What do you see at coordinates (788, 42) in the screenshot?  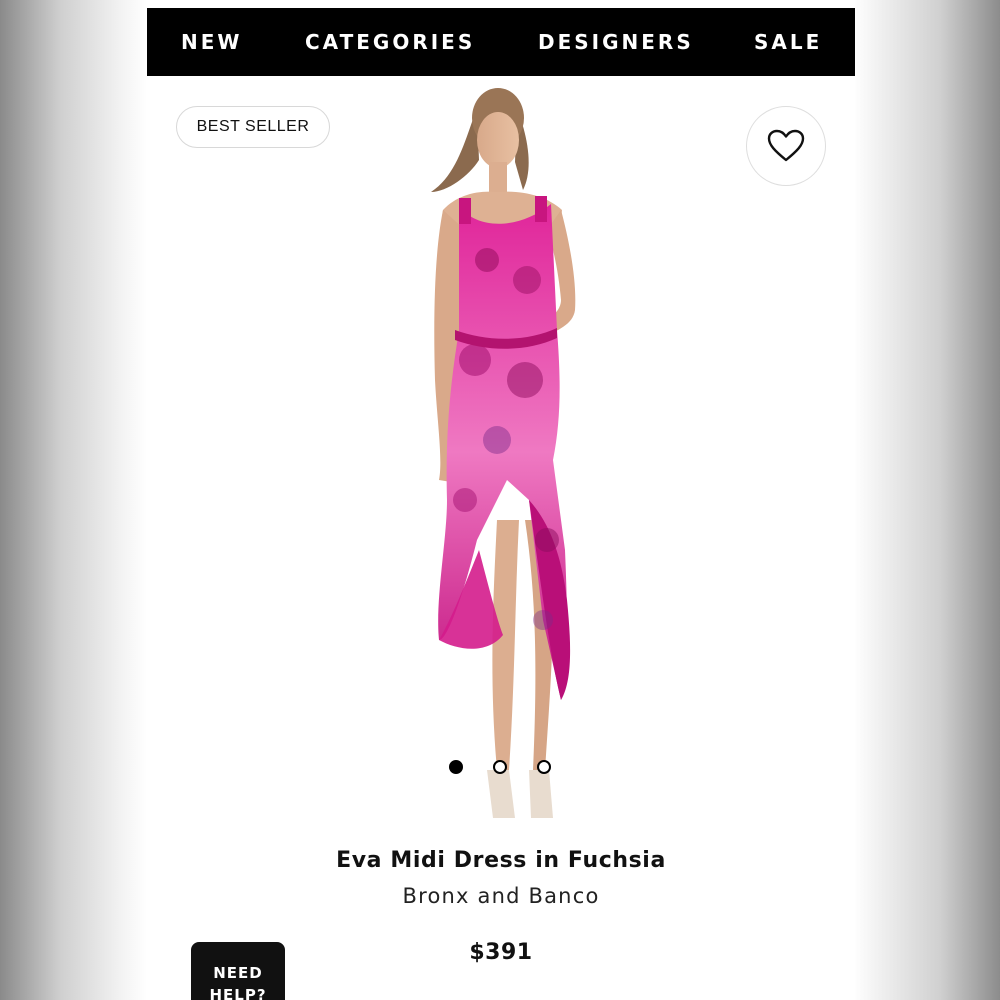 I see `nav-sale: SALE` at bounding box center [788, 42].